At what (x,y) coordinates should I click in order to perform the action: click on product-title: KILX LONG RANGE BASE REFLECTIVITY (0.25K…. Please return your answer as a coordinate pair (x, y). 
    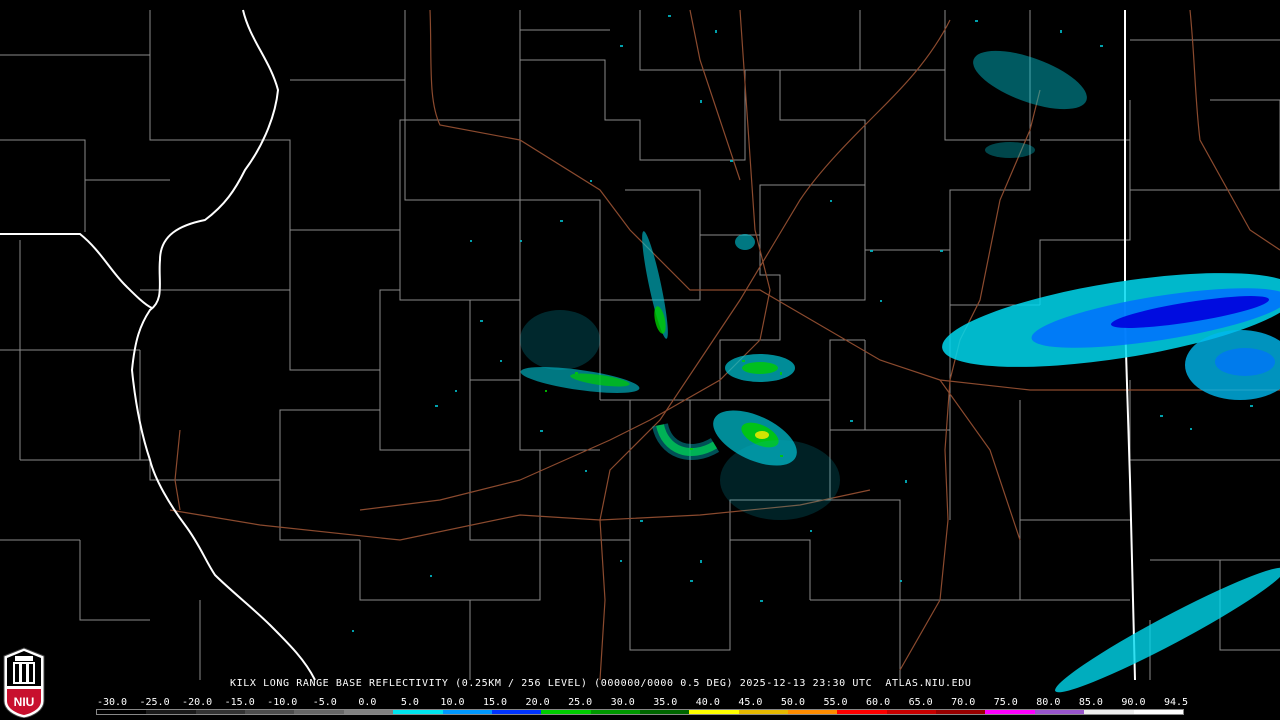
    Looking at the image, I should click on (601, 683).